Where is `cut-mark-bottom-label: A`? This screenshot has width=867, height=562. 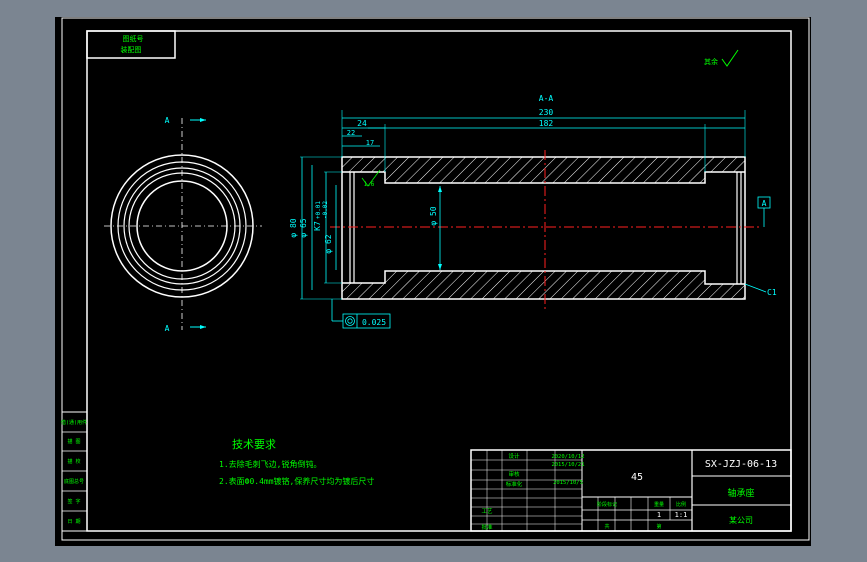 cut-mark-bottom-label: A is located at coordinates (167, 328).